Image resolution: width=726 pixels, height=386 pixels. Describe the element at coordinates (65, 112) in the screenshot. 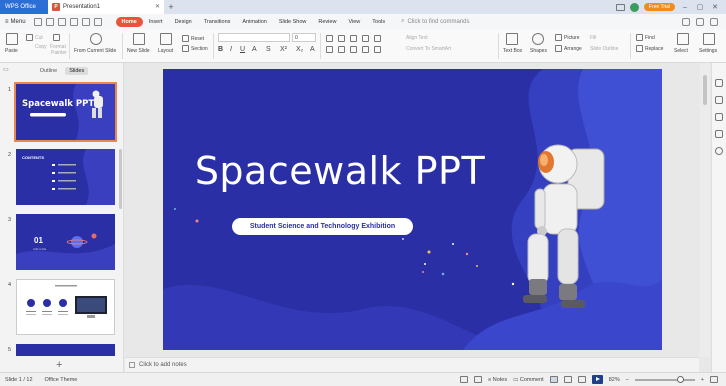

I see `slide-thumbnail-1: Spacewalk PPT` at that location.